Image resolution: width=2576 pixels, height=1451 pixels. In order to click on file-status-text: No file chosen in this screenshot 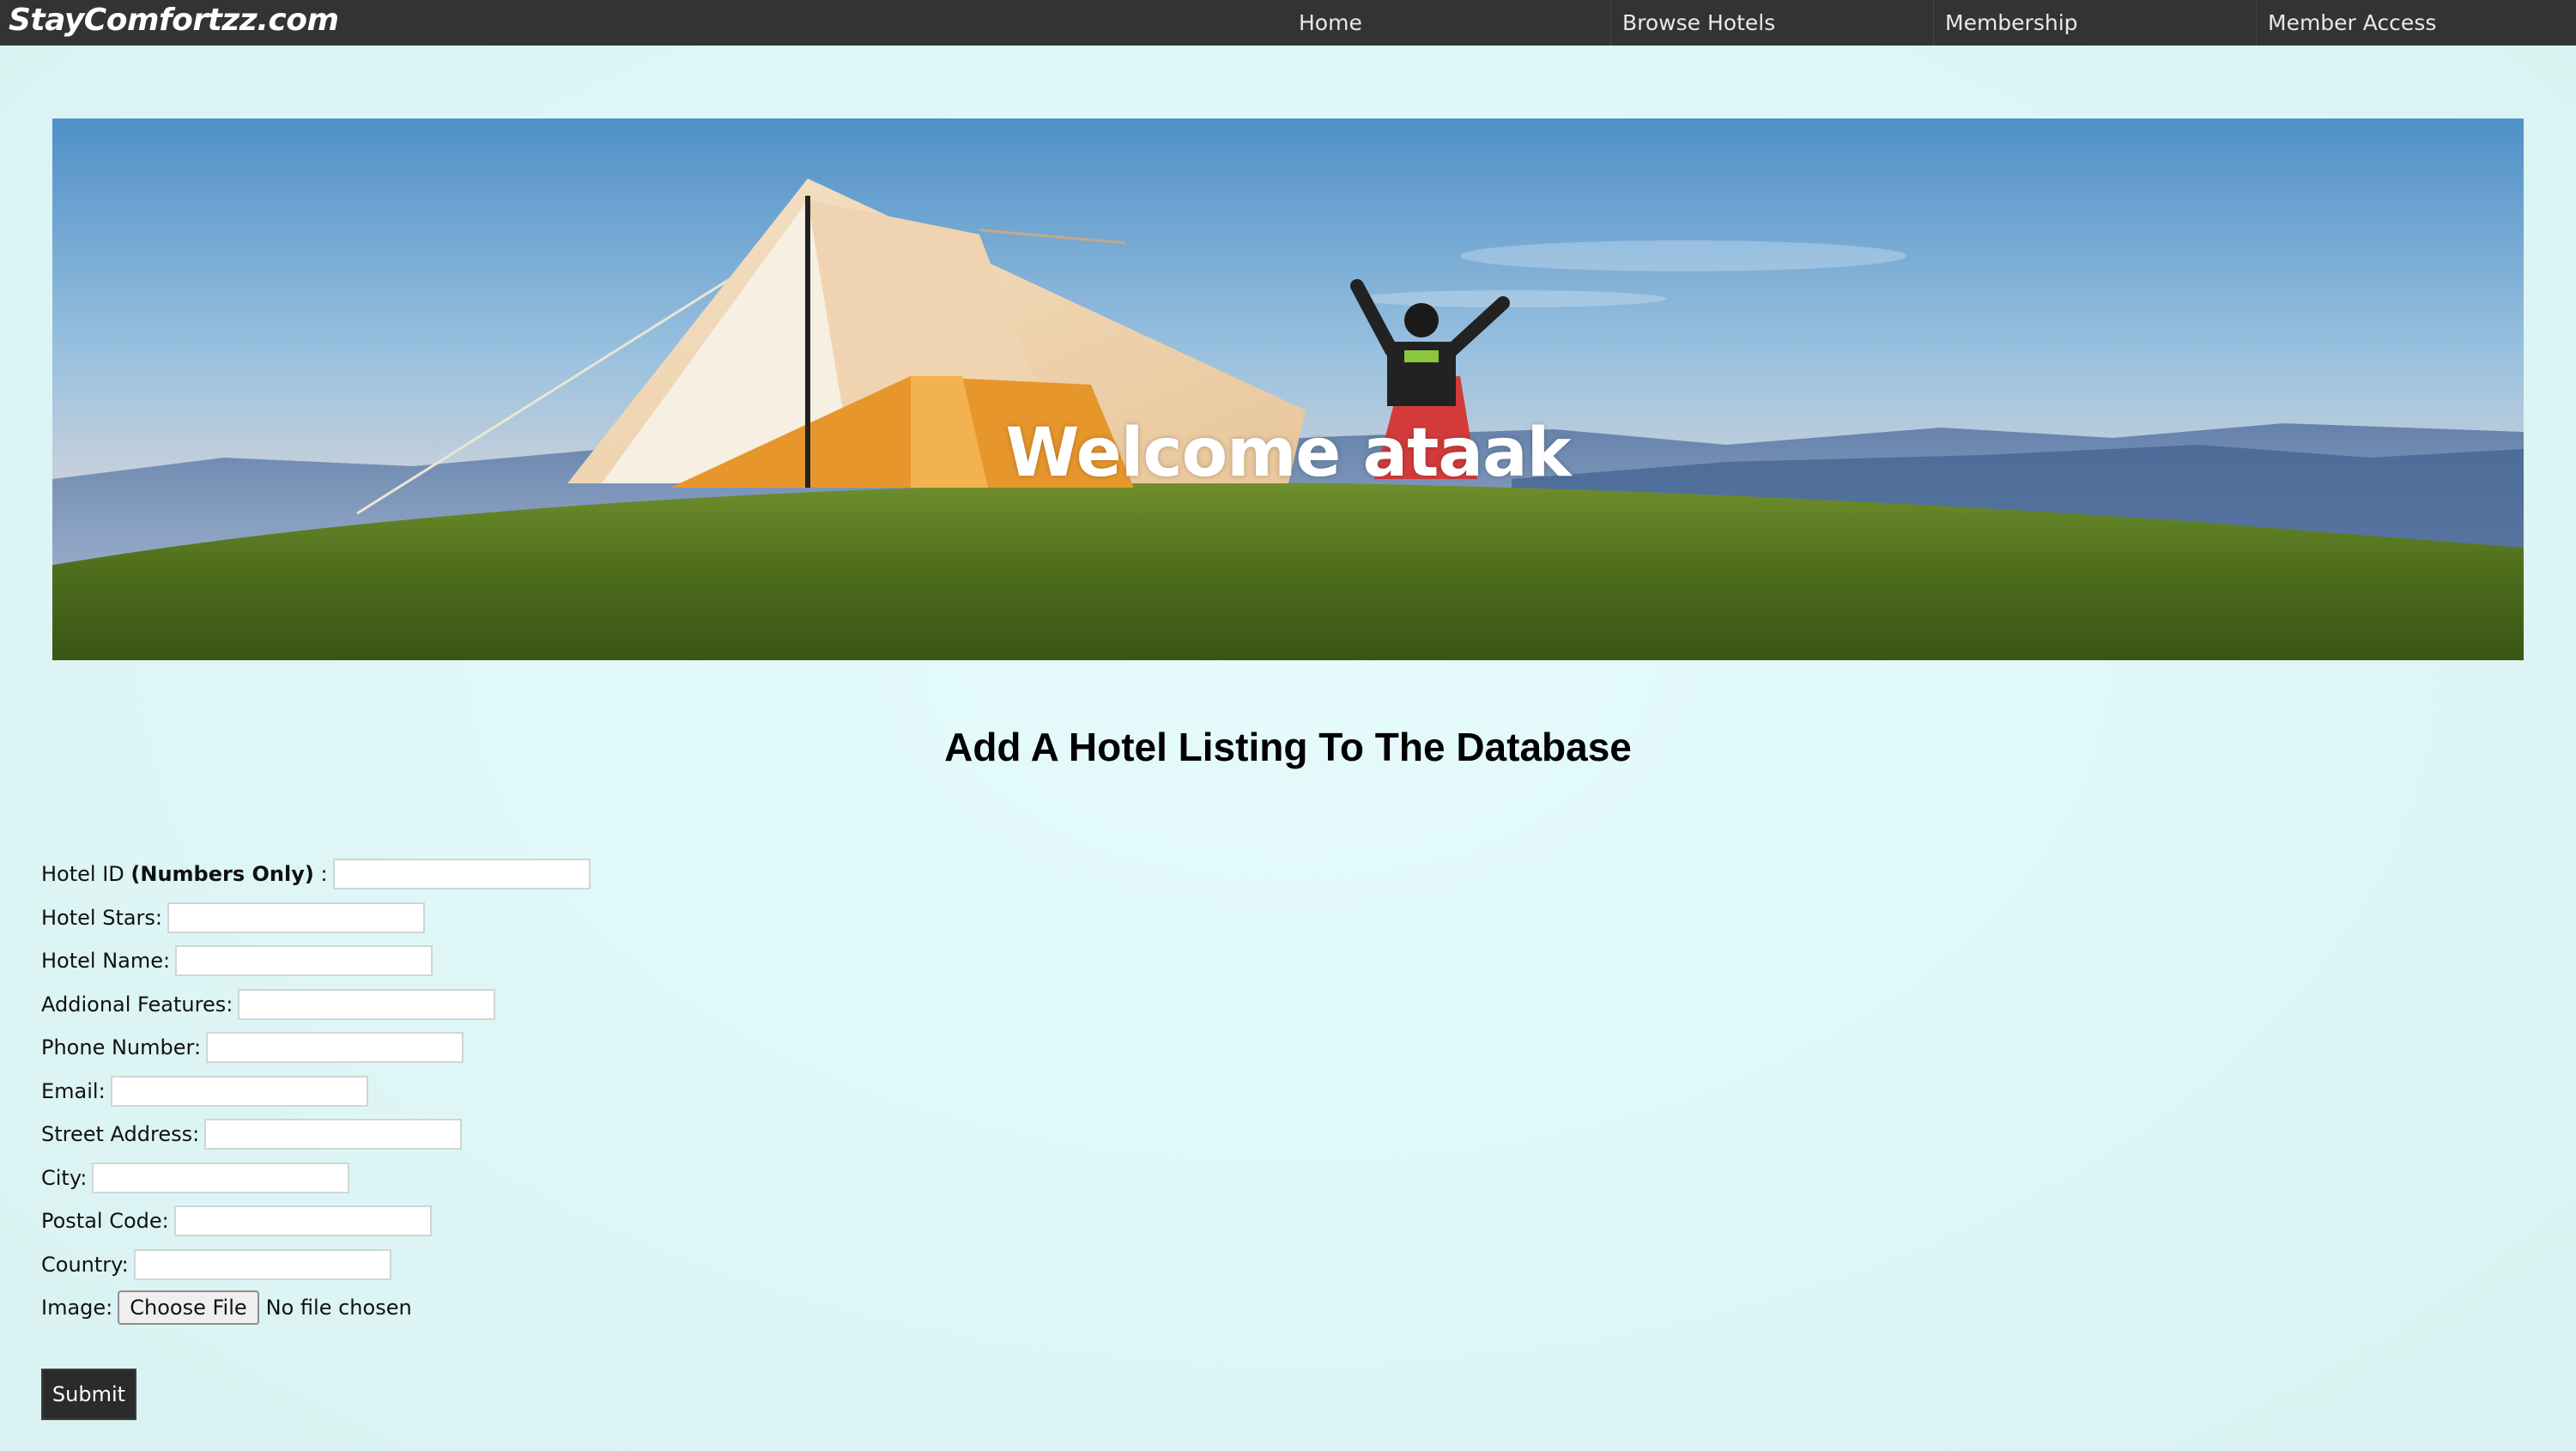, I will do `click(338, 1308)`.